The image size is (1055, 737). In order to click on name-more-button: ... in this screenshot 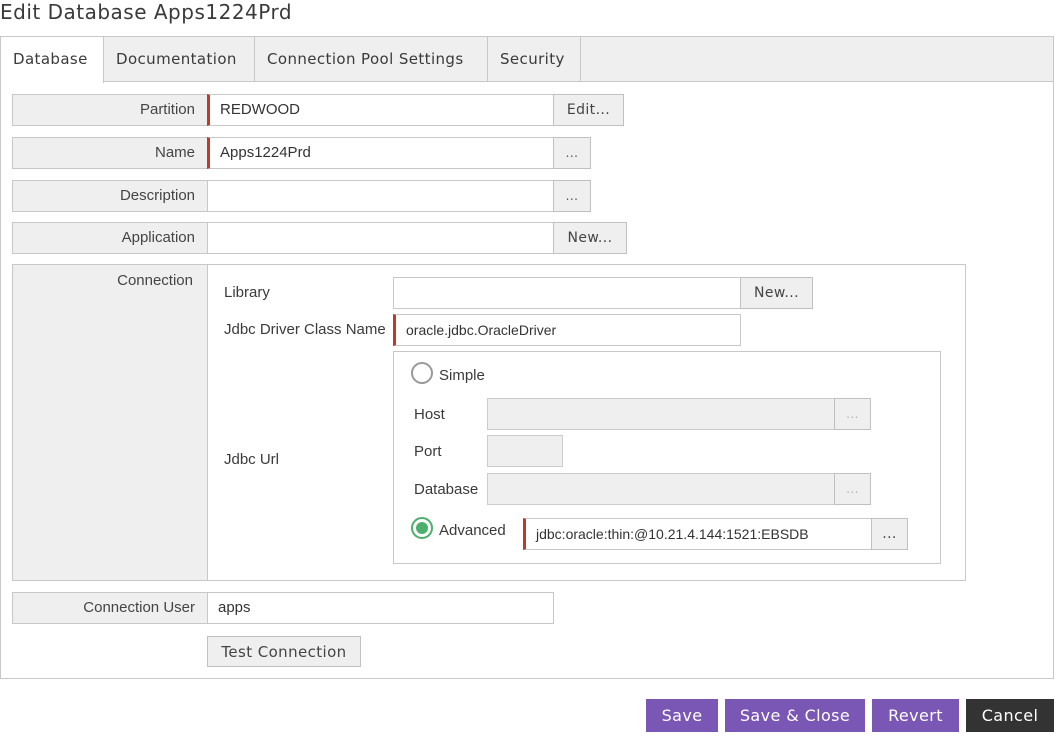, I will do `click(572, 153)`.